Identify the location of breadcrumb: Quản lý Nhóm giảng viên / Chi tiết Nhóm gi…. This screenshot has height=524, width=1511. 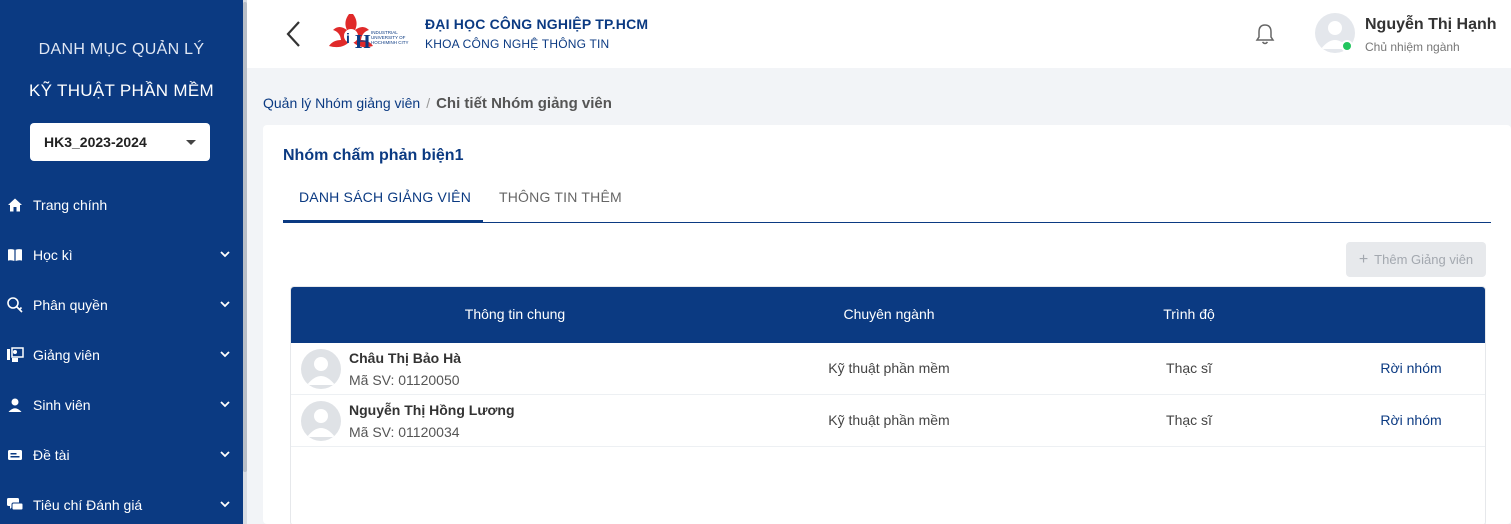
(437, 103).